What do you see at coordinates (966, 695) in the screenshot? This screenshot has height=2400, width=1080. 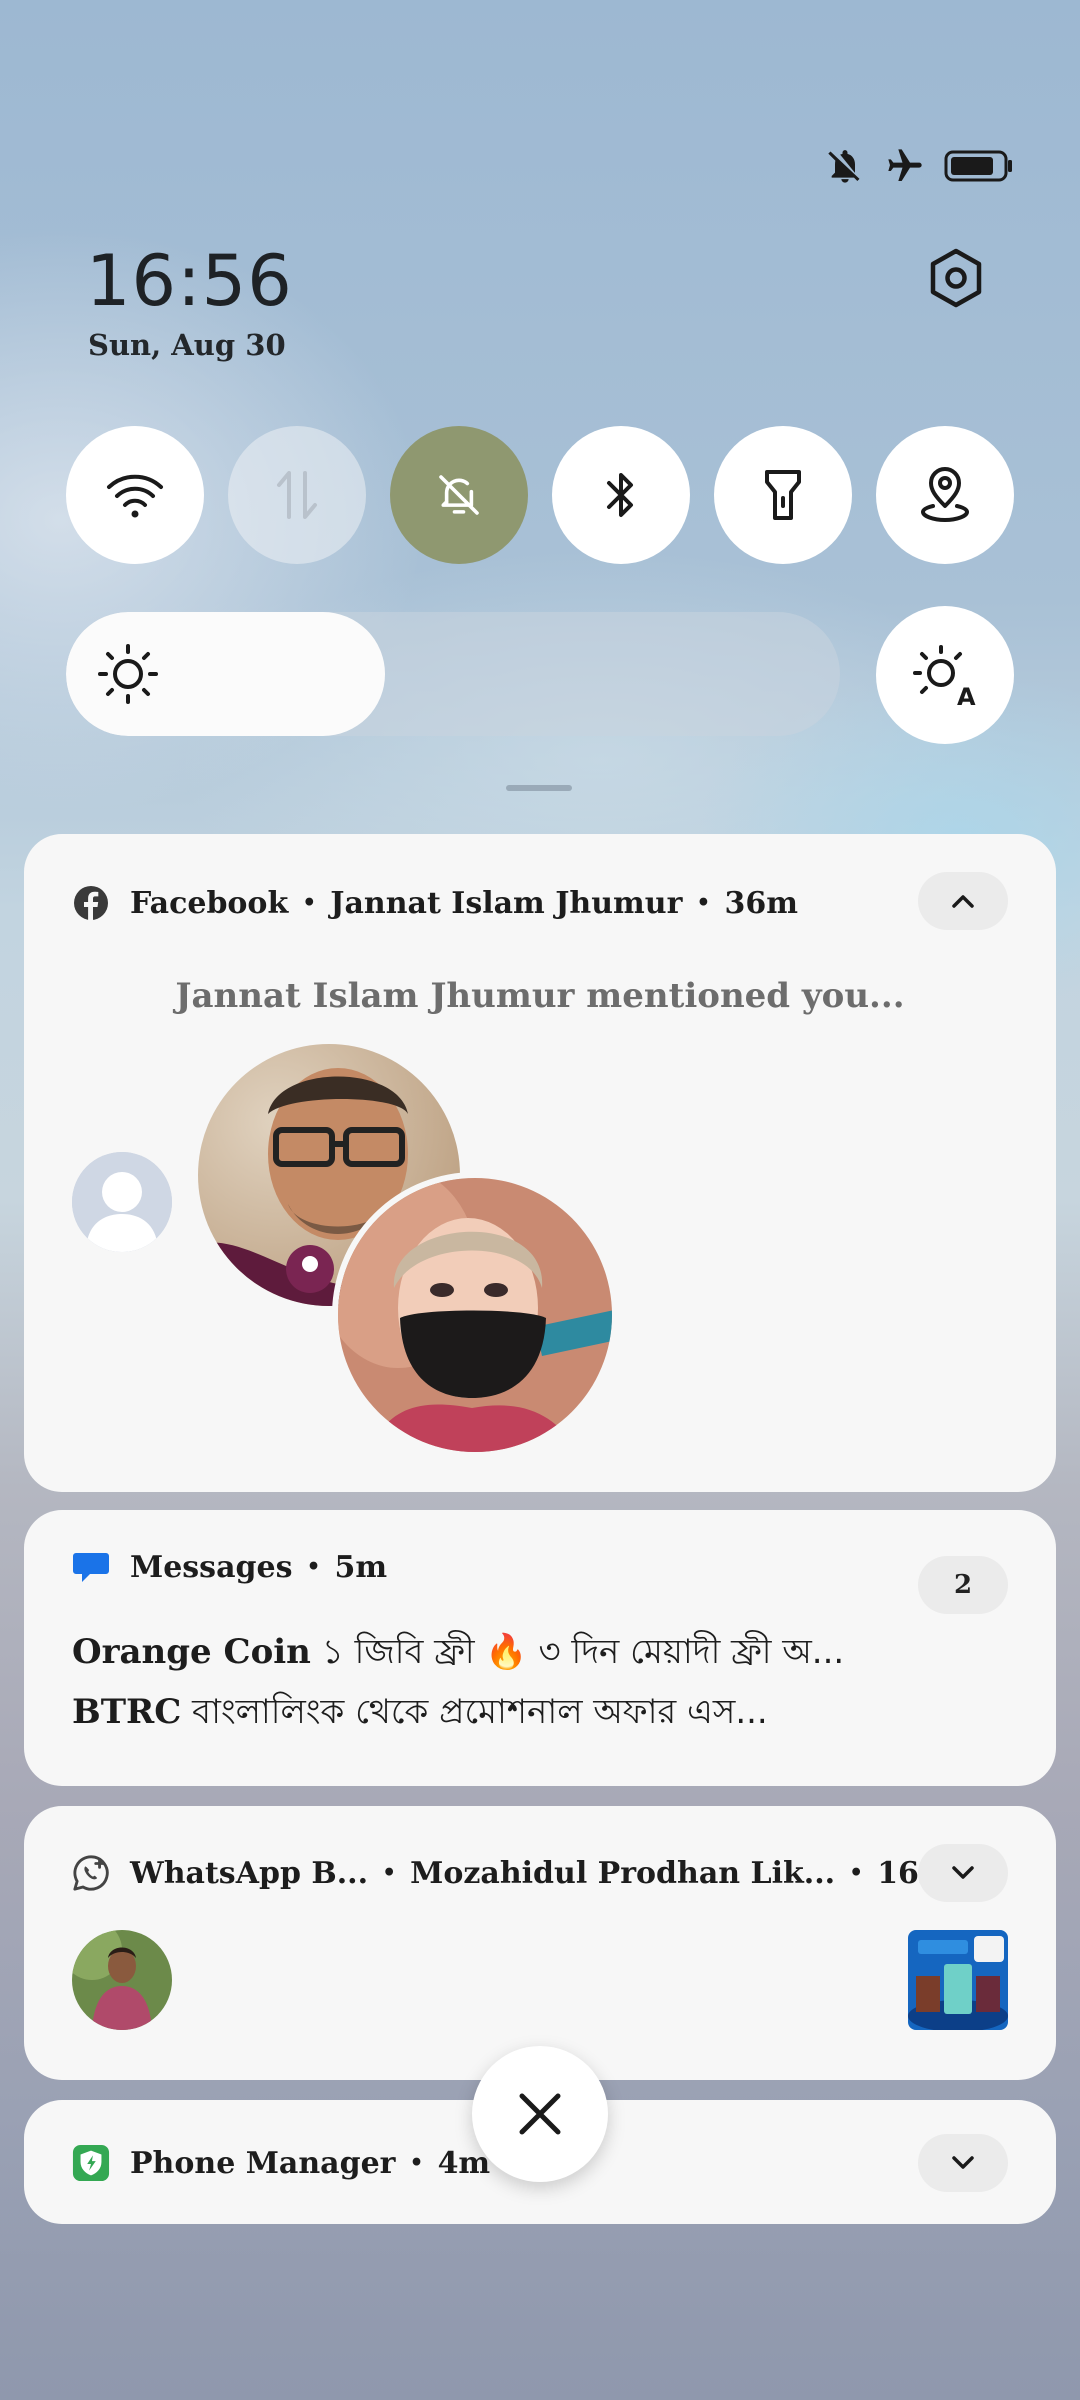 I see `svg-text: A` at bounding box center [966, 695].